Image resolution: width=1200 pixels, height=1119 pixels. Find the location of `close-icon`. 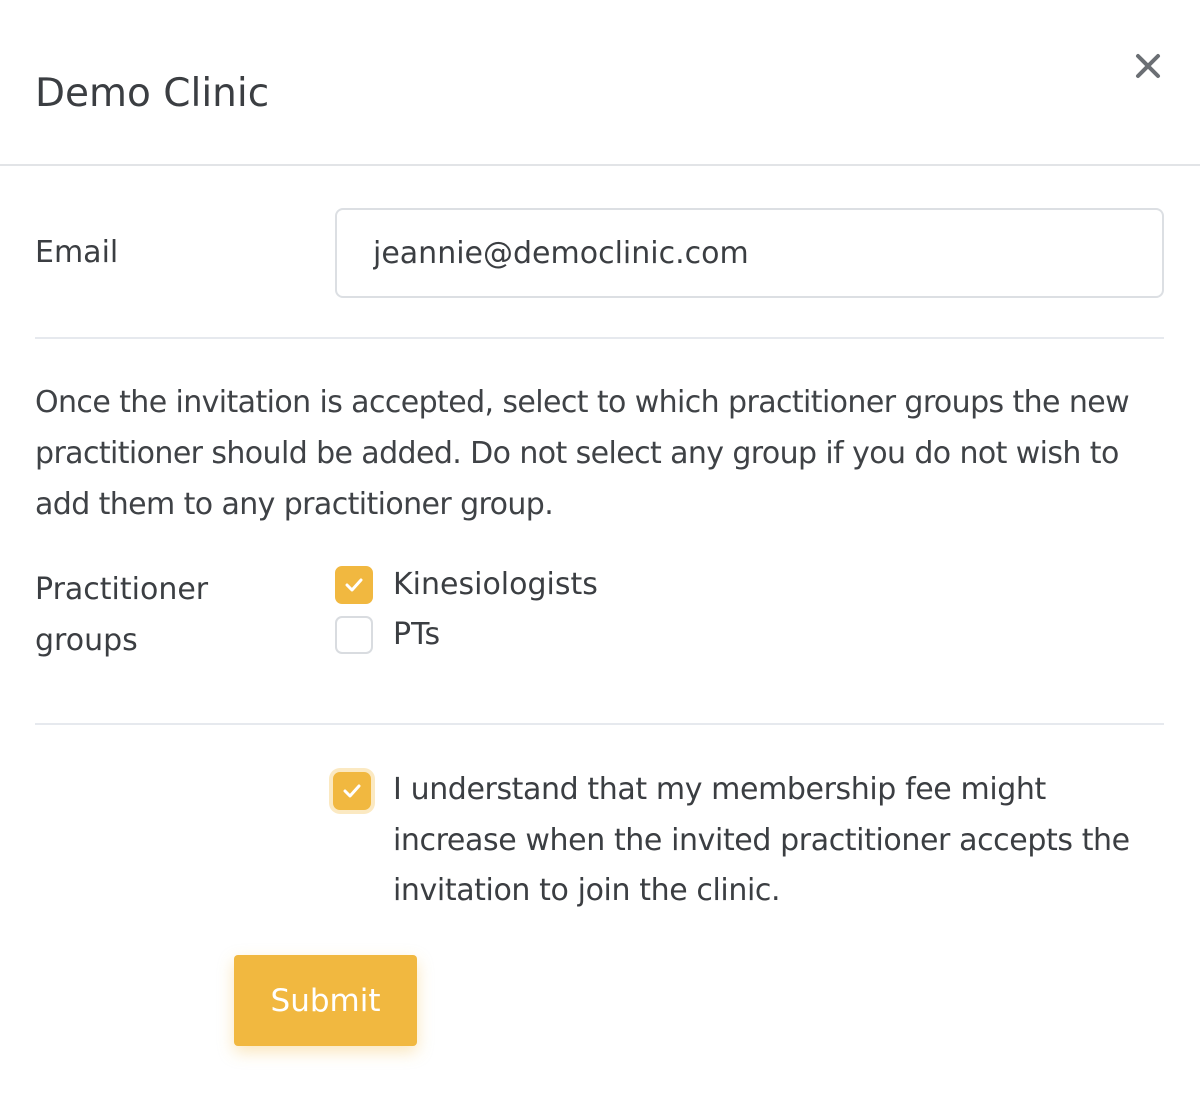

close-icon is located at coordinates (1148, 66).